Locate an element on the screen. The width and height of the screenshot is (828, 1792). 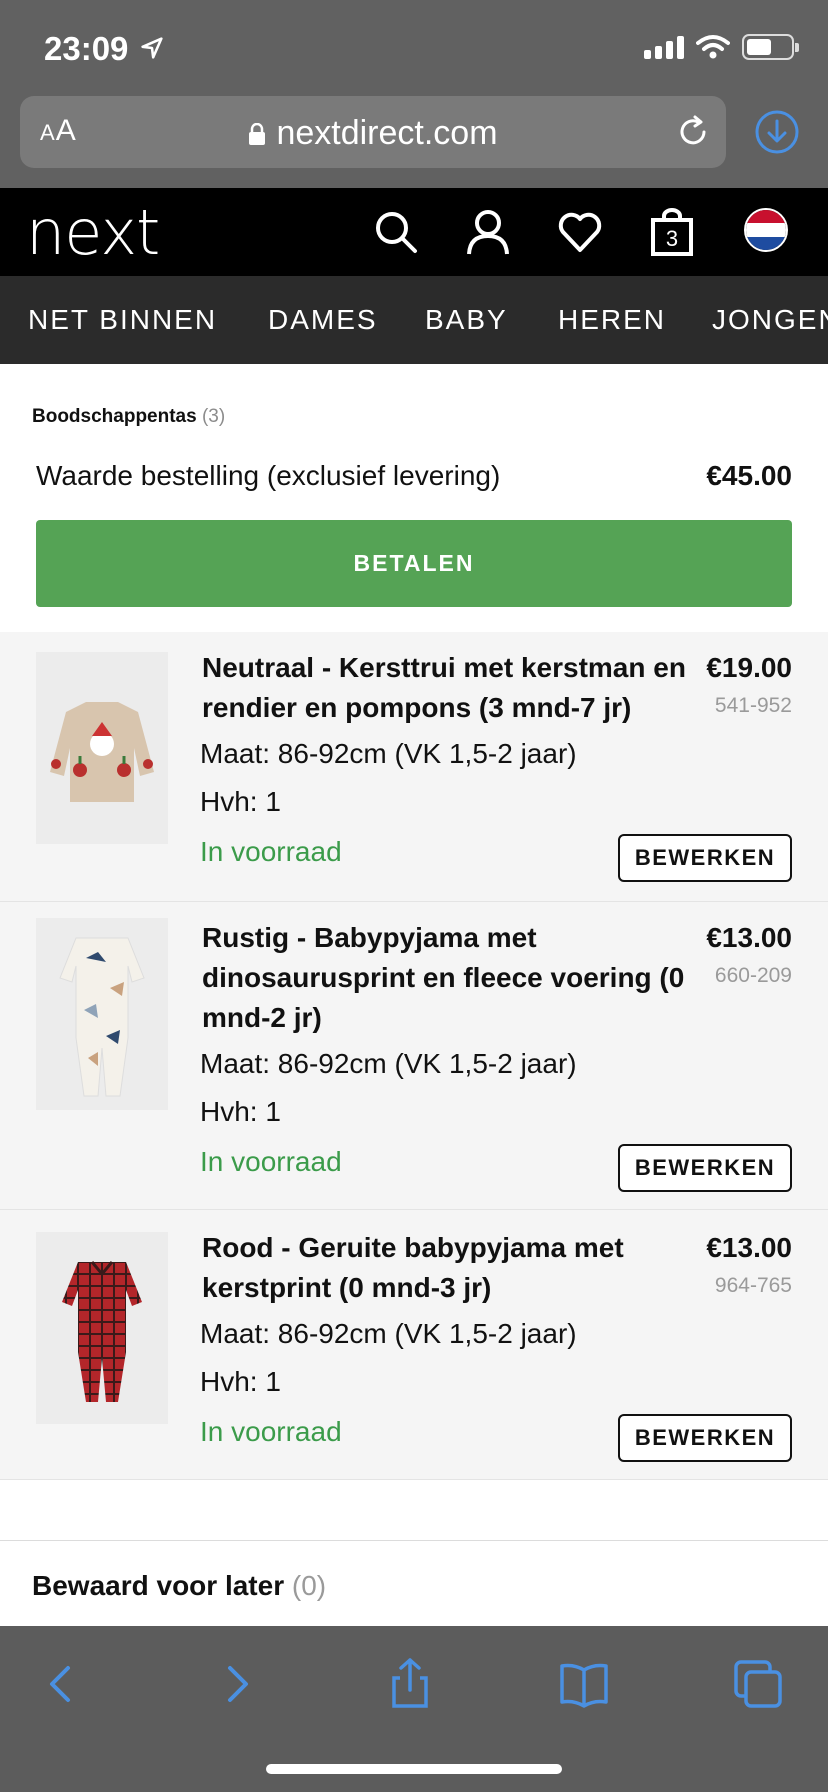
flag-nl-icon is located at coordinates (766, 230).